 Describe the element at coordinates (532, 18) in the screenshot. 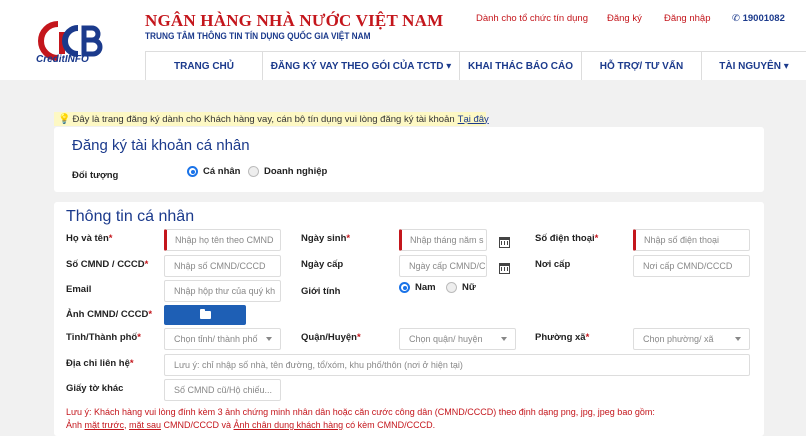

I see `link-credit-institutions: Dành cho tổ chức tín dụng` at that location.